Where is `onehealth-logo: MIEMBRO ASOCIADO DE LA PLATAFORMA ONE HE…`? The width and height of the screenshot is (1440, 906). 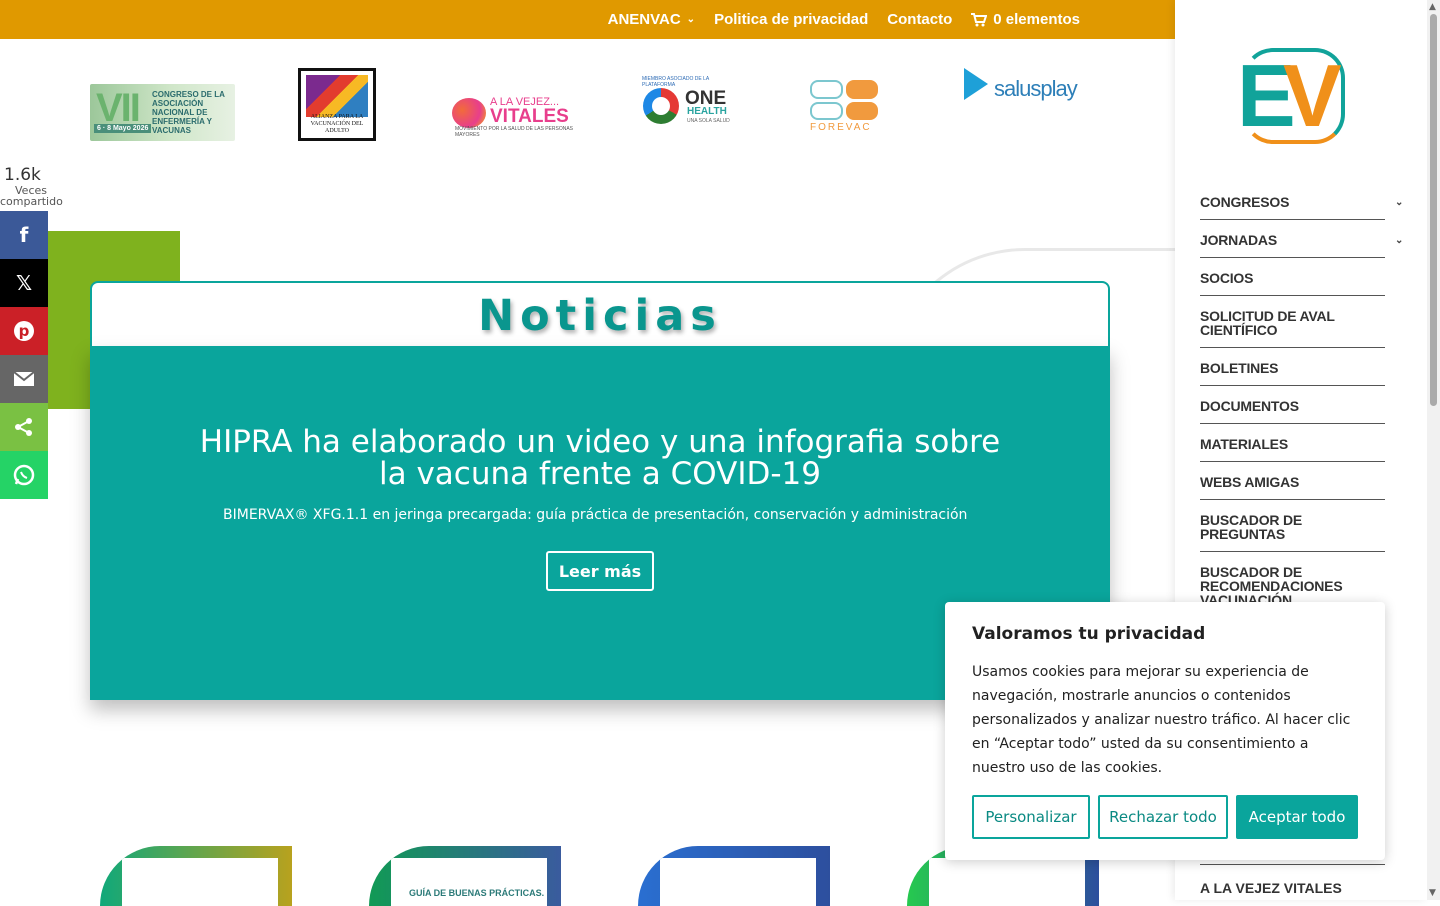
onehealth-logo: MIEMBRO ASOCIADO DE LA PLATAFORMA ONE HE… is located at coordinates (688, 101).